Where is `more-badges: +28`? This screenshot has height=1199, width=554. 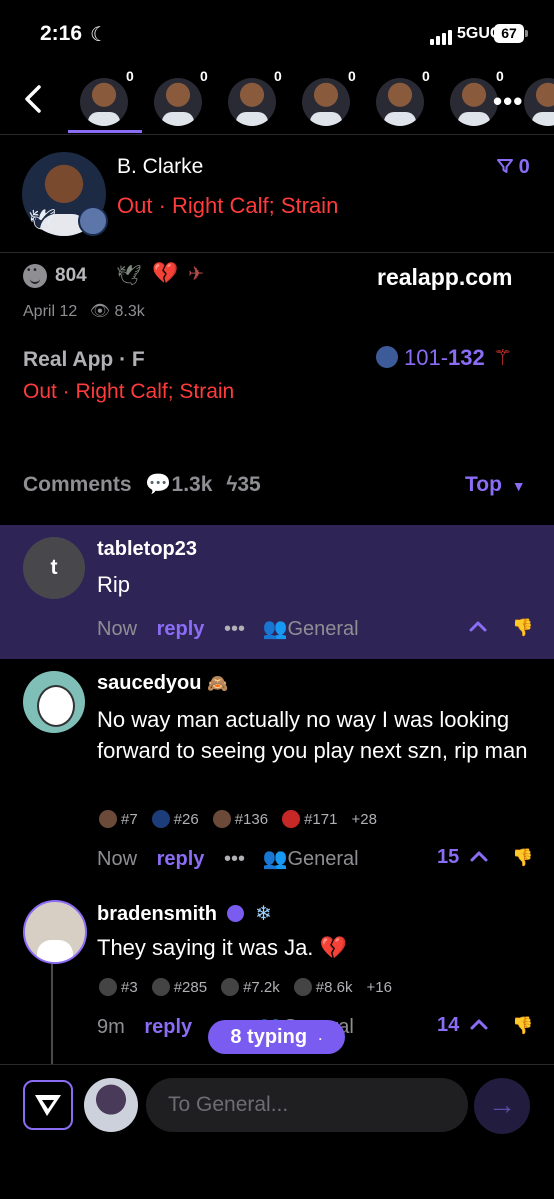
more-badges: +28 is located at coordinates (363, 819).